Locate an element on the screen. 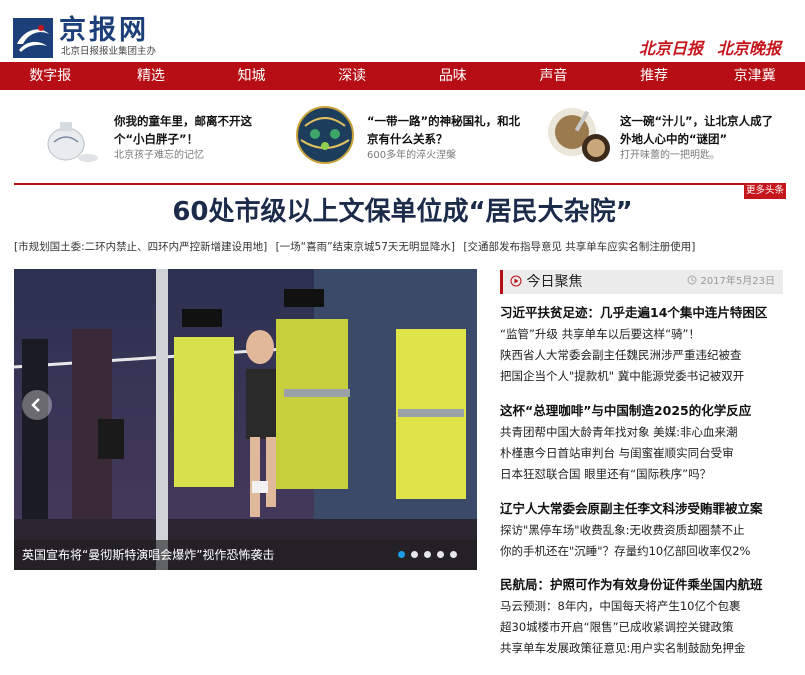 This screenshot has width=805, height=675. feature-title: 你我的童年里，邮离不开这个“小白胖子”！ is located at coordinates (183, 130).